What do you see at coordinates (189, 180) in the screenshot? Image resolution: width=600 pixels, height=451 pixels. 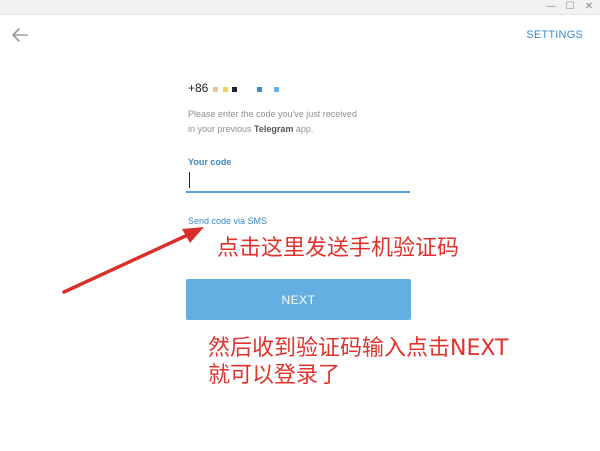 I see `text-cursor` at bounding box center [189, 180].